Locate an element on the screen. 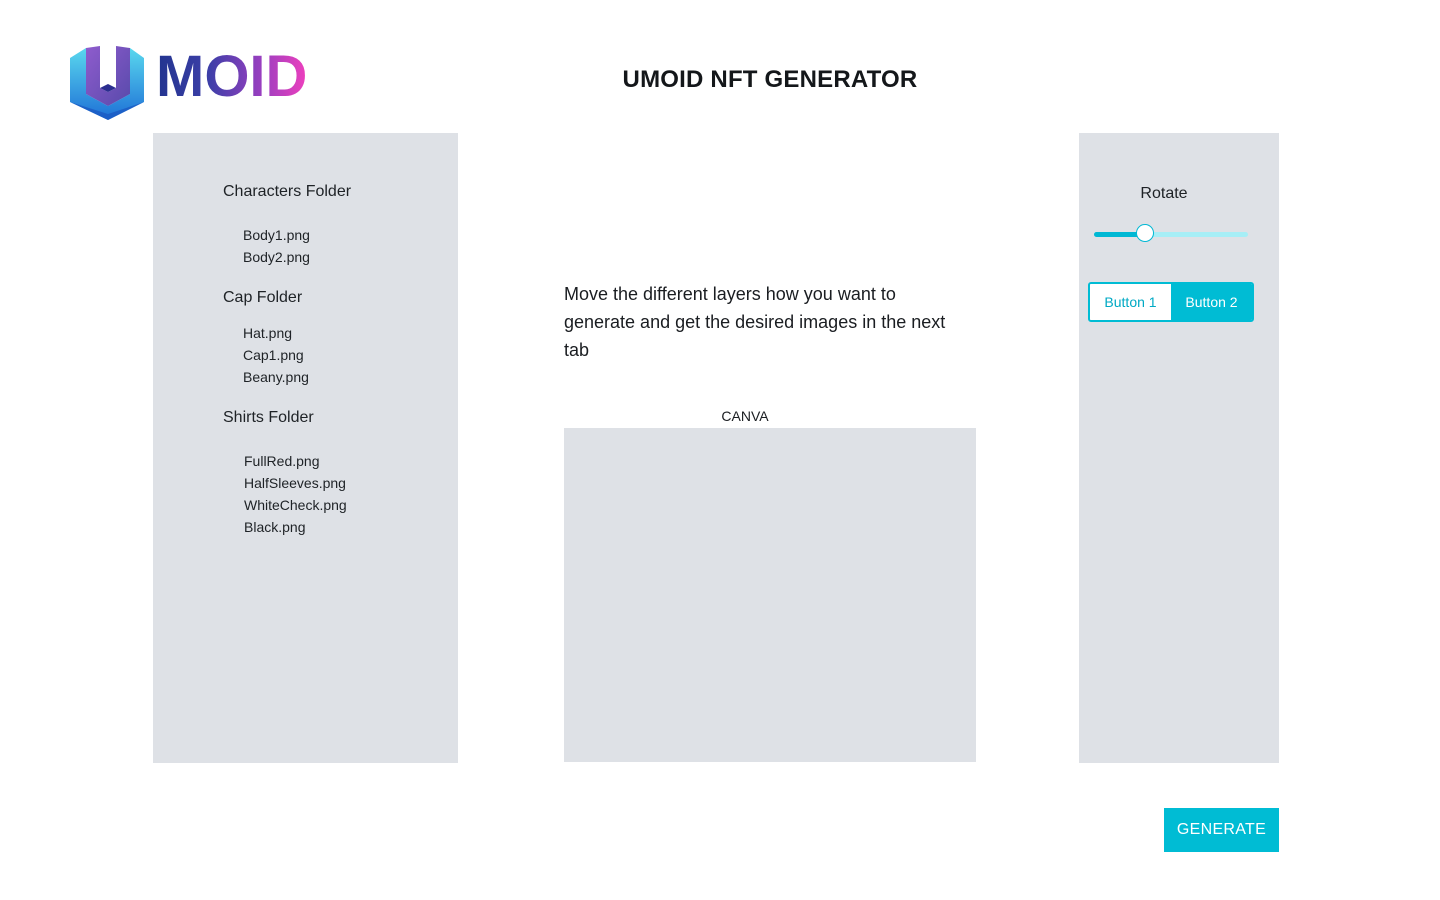 Image resolution: width=1440 pixels, height=900 pixels. file-item: Hat.png is located at coordinates (267, 333).